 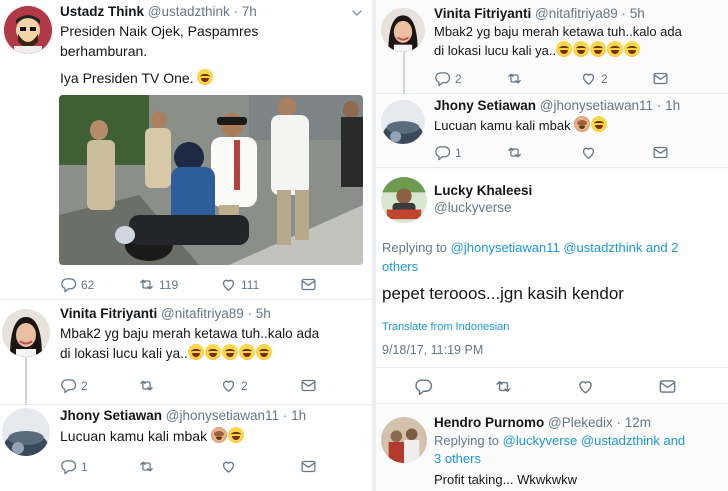 I want to click on thread-connector, so click(x=404, y=73).